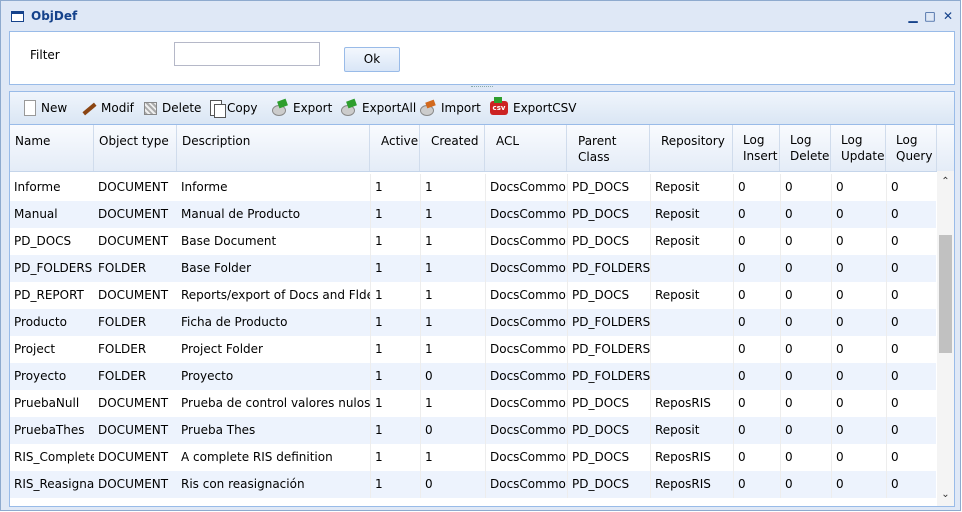  What do you see at coordinates (172, 108) in the screenshot?
I see `delete-button: Delete` at bounding box center [172, 108].